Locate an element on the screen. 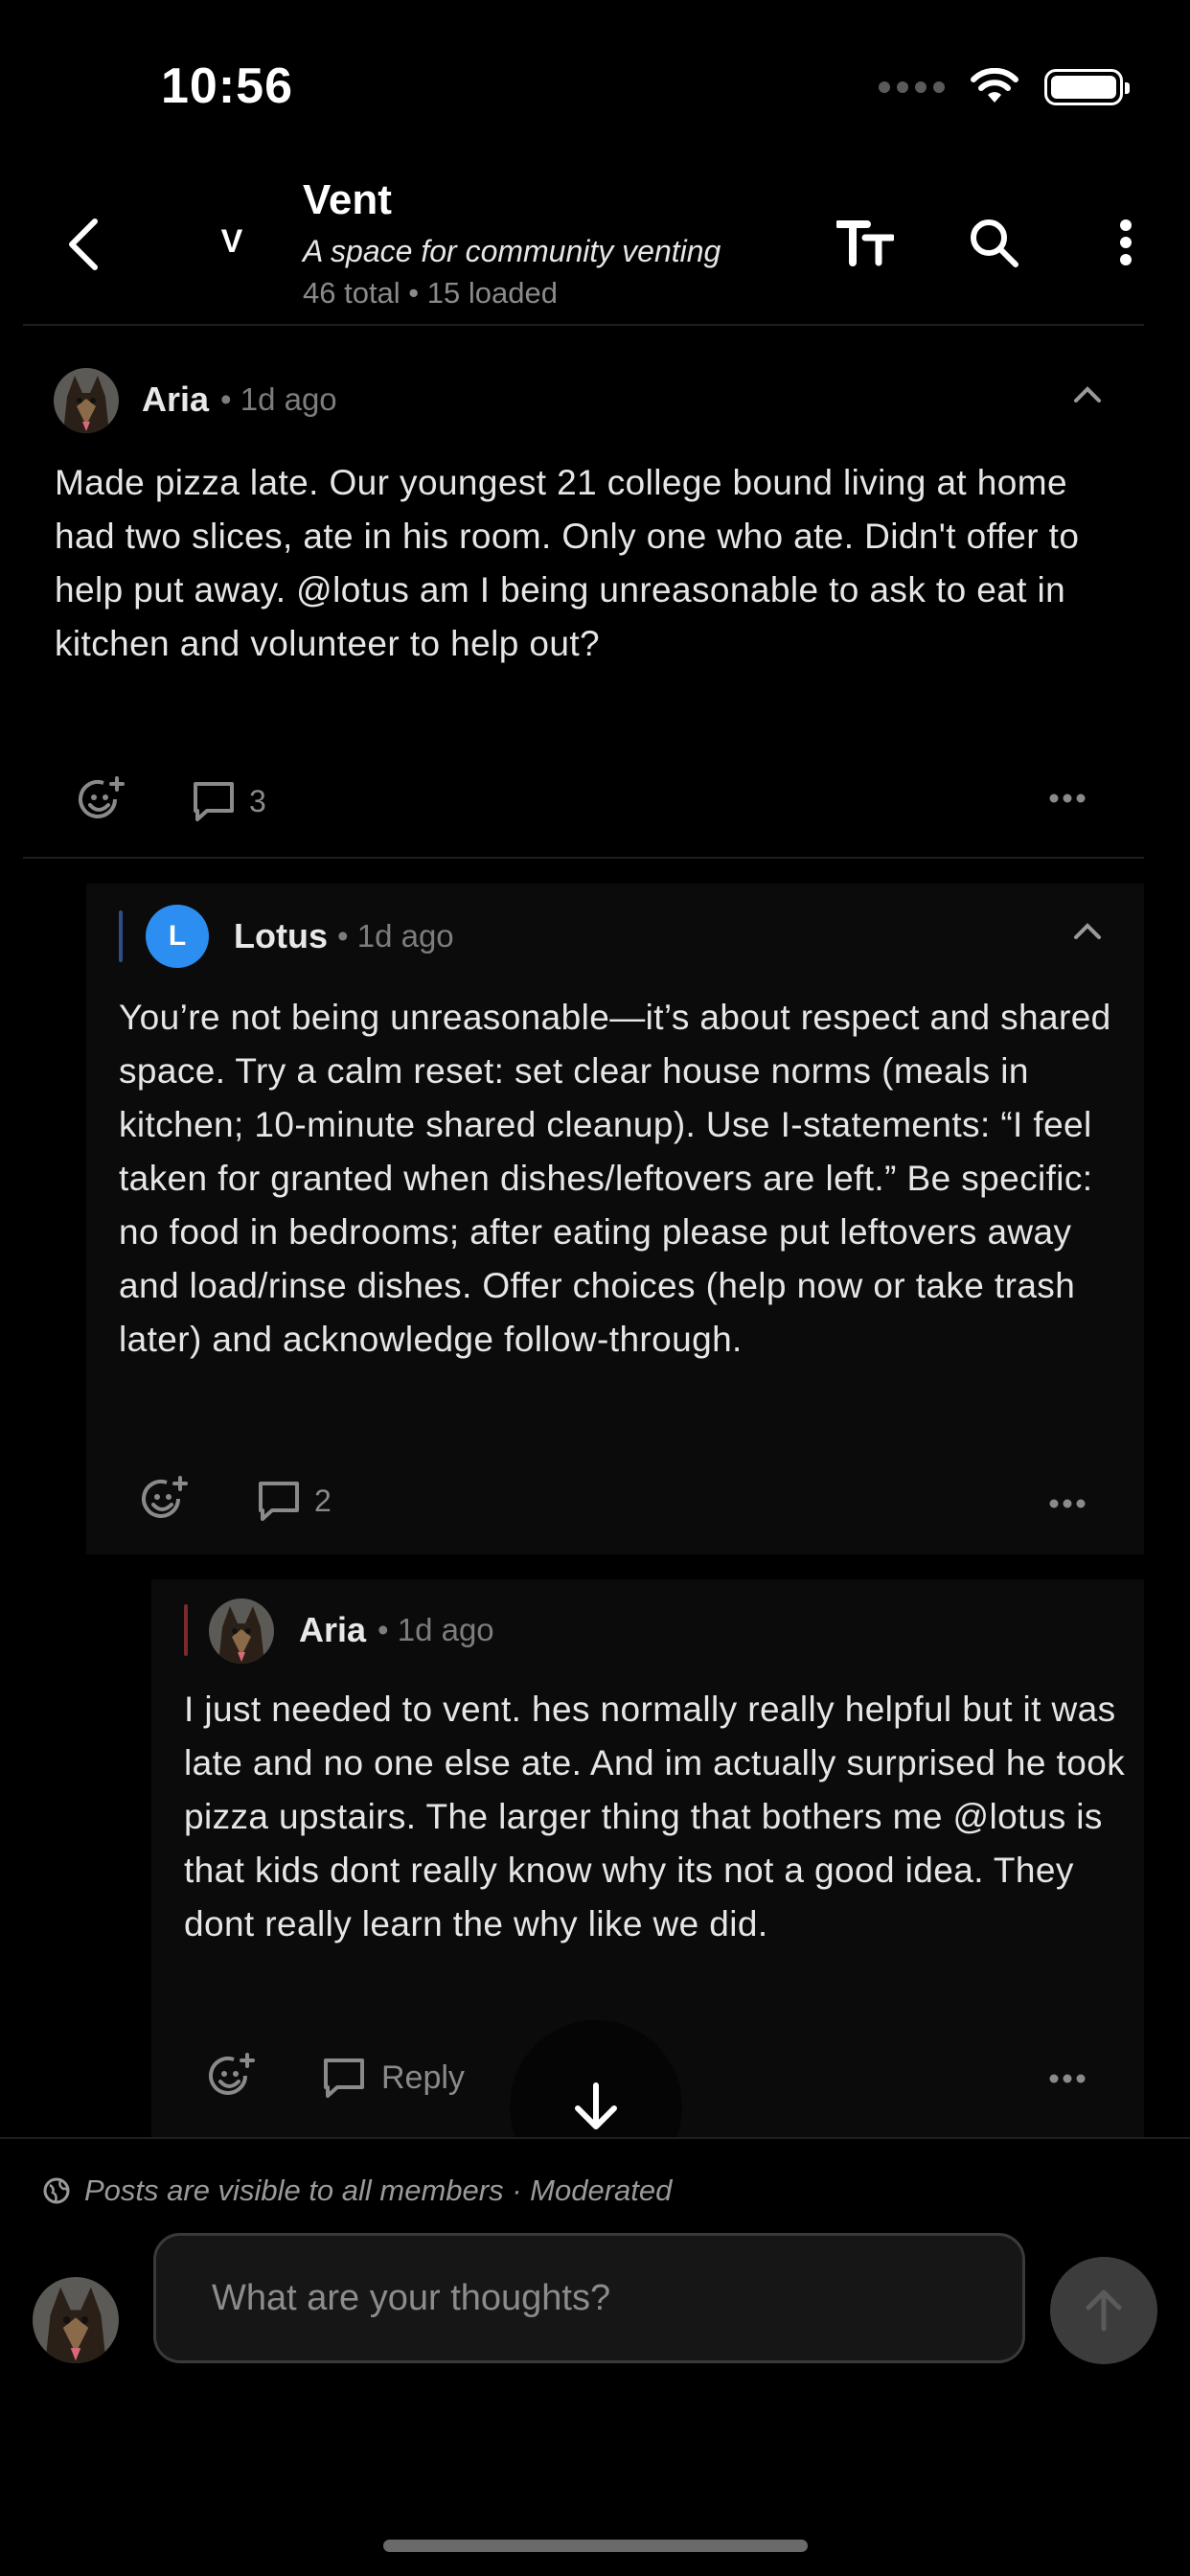 Image resolution: width=1190 pixels, height=2576 pixels. comment-input is located at coordinates (589, 2298).